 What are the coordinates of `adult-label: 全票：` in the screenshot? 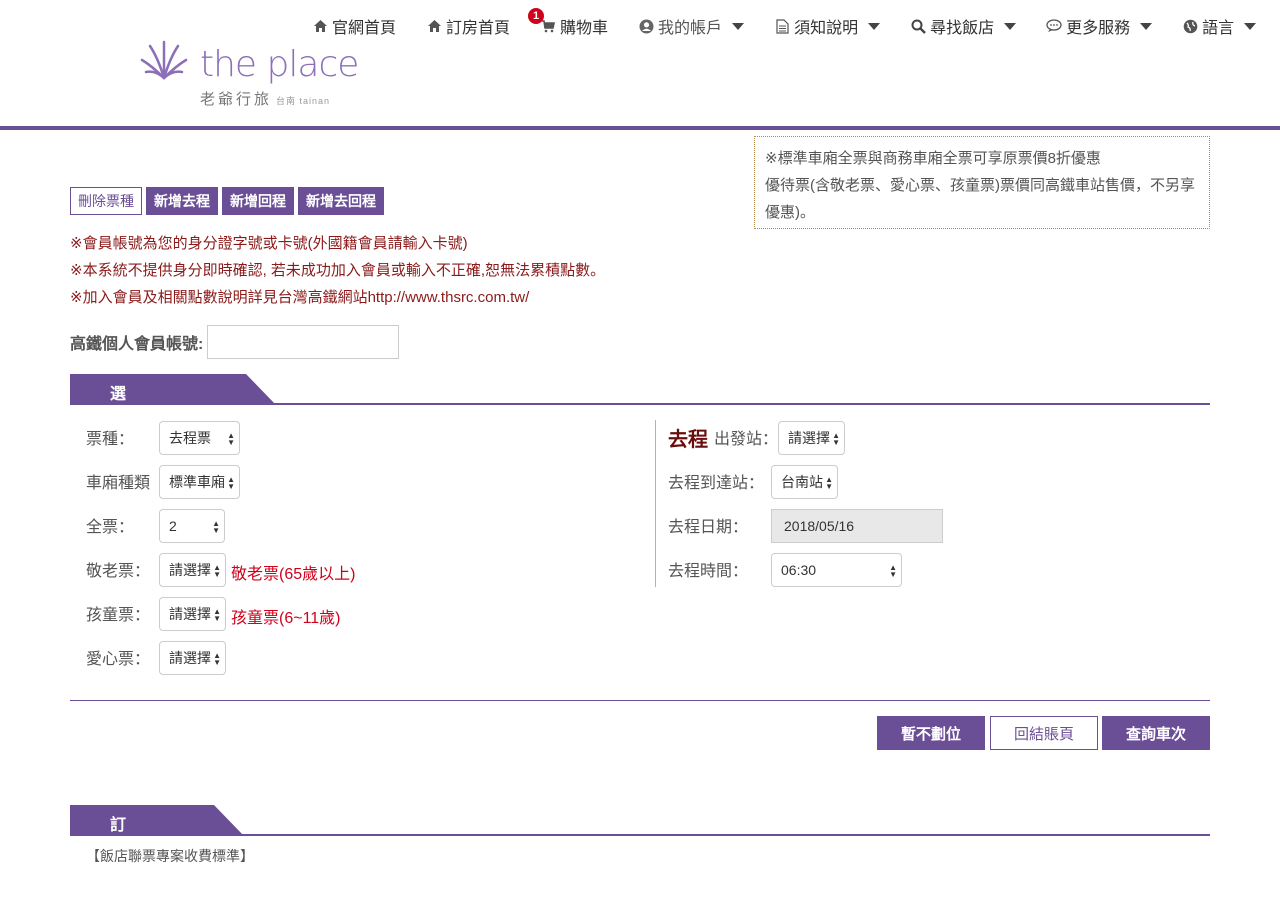 It's located at (110, 527).